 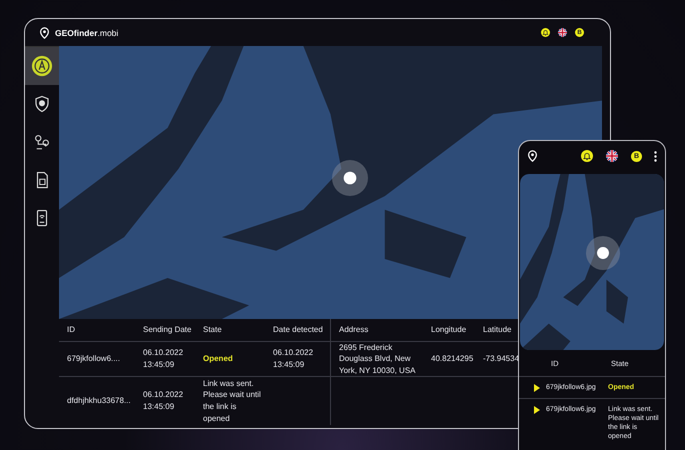 I want to click on state-text: Opened, so click(x=230, y=359).